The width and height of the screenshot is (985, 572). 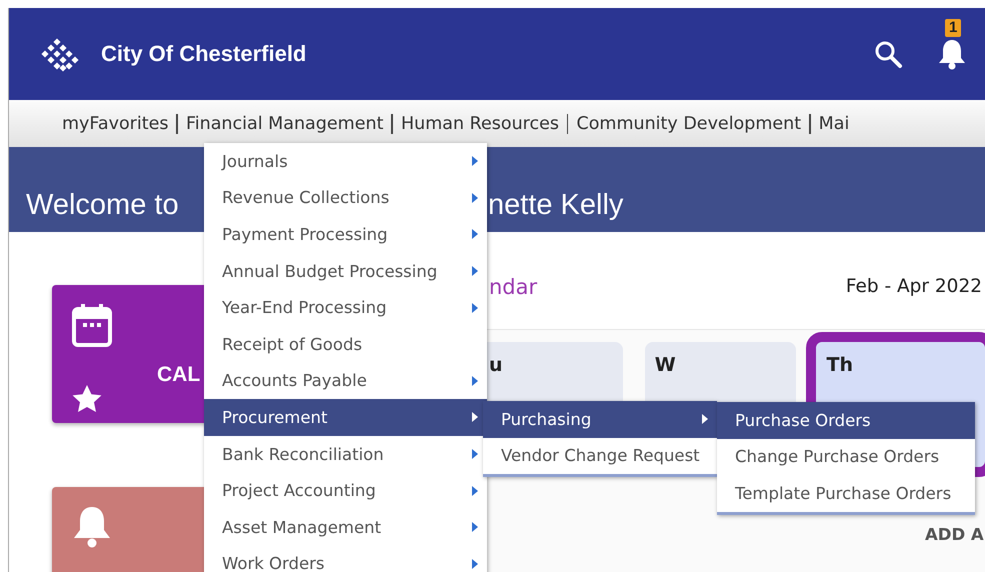 I want to click on welcome-text: Welcome to, so click(x=102, y=205).